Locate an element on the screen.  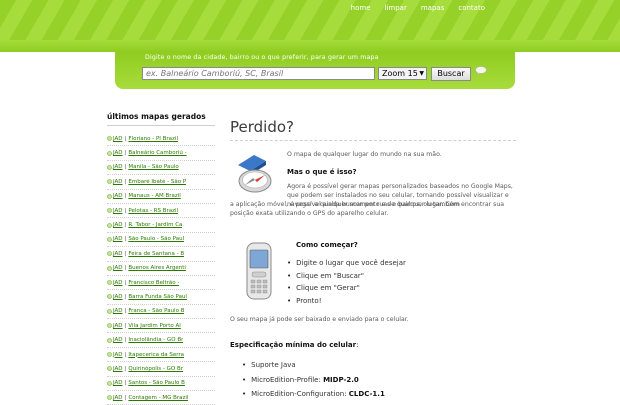
spec-heading-label: Especificação mínima do celular is located at coordinates (293, 345).